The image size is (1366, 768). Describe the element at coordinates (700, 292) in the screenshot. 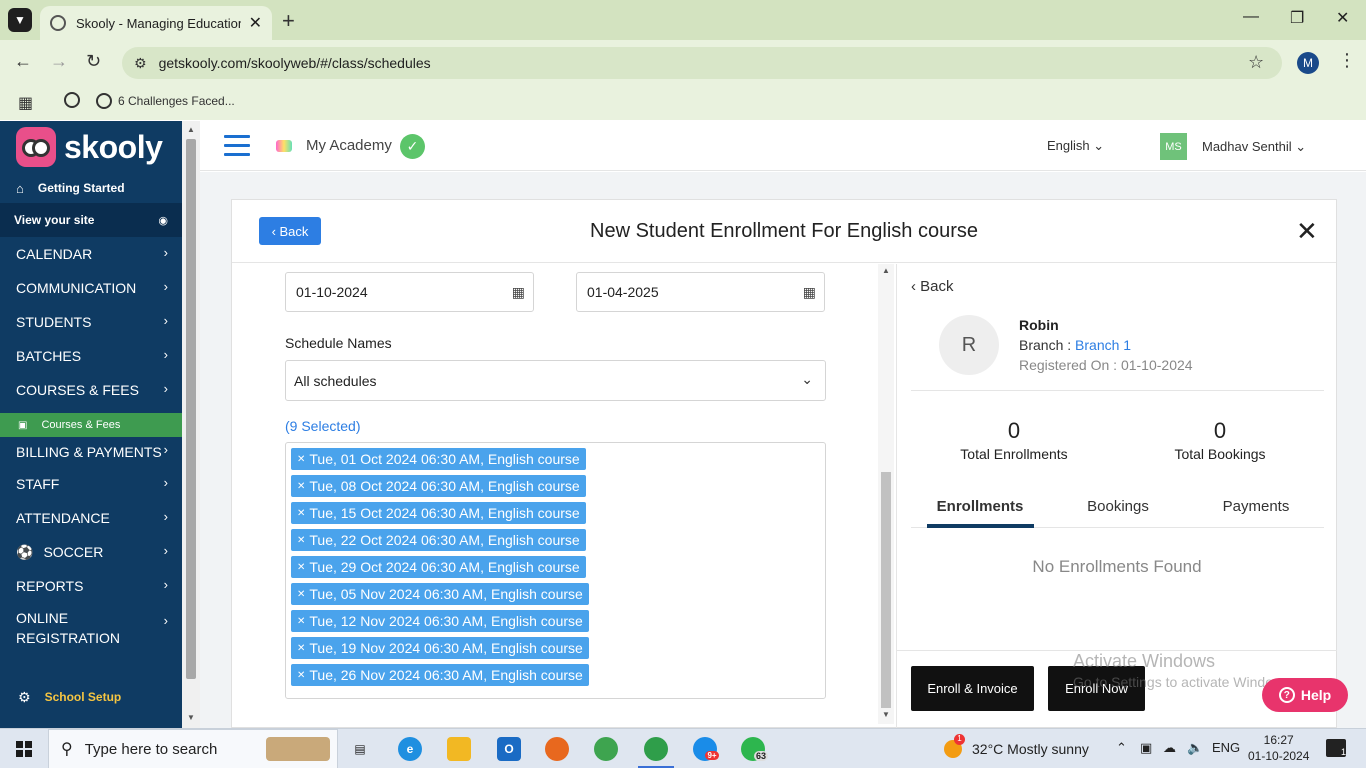

I see `end-date-field: 01-04-2025 ▦` at that location.